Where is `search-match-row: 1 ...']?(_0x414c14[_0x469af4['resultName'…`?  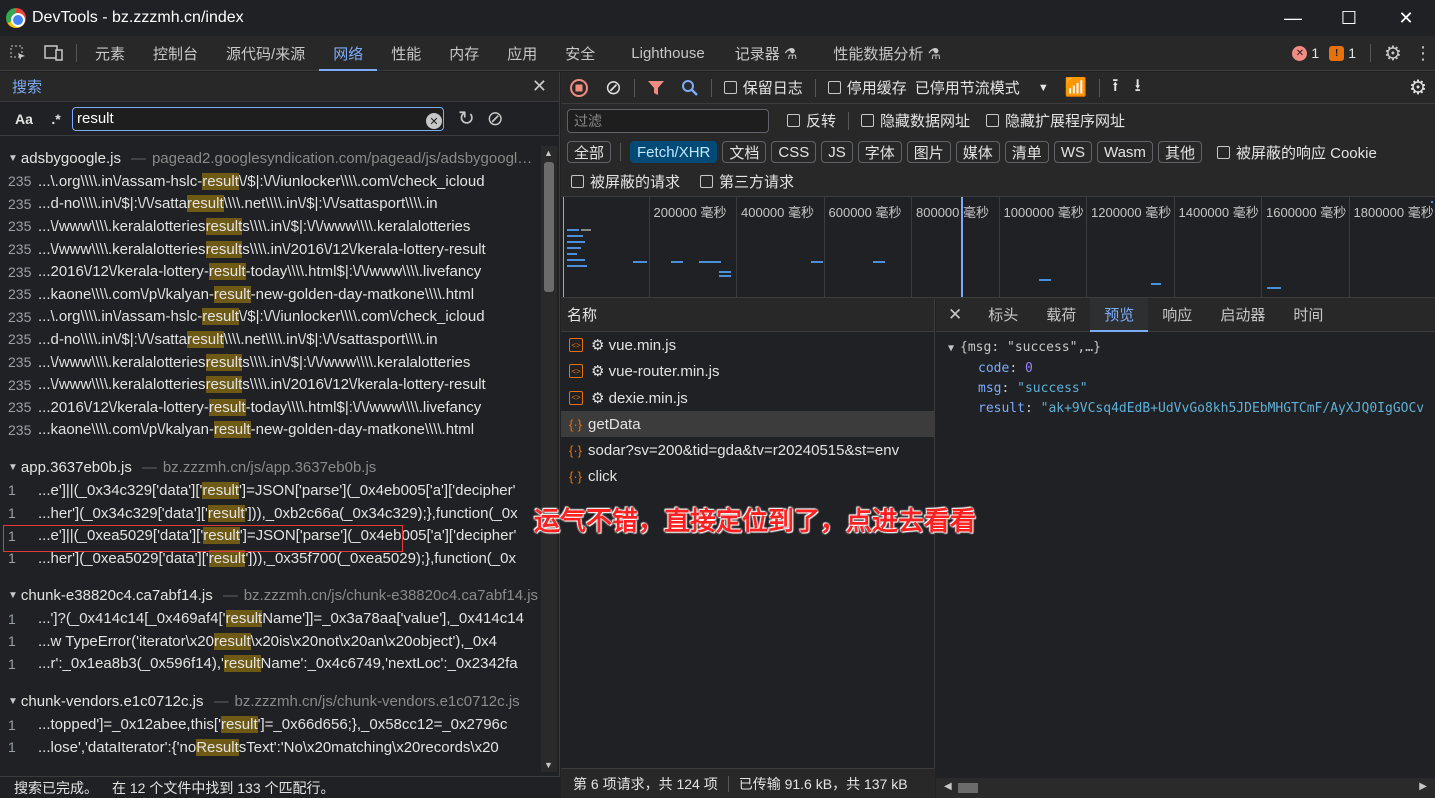
search-match-row: 1 ...']?(_0x414c14[_0x469af4['resultName'… is located at coordinates (270, 619).